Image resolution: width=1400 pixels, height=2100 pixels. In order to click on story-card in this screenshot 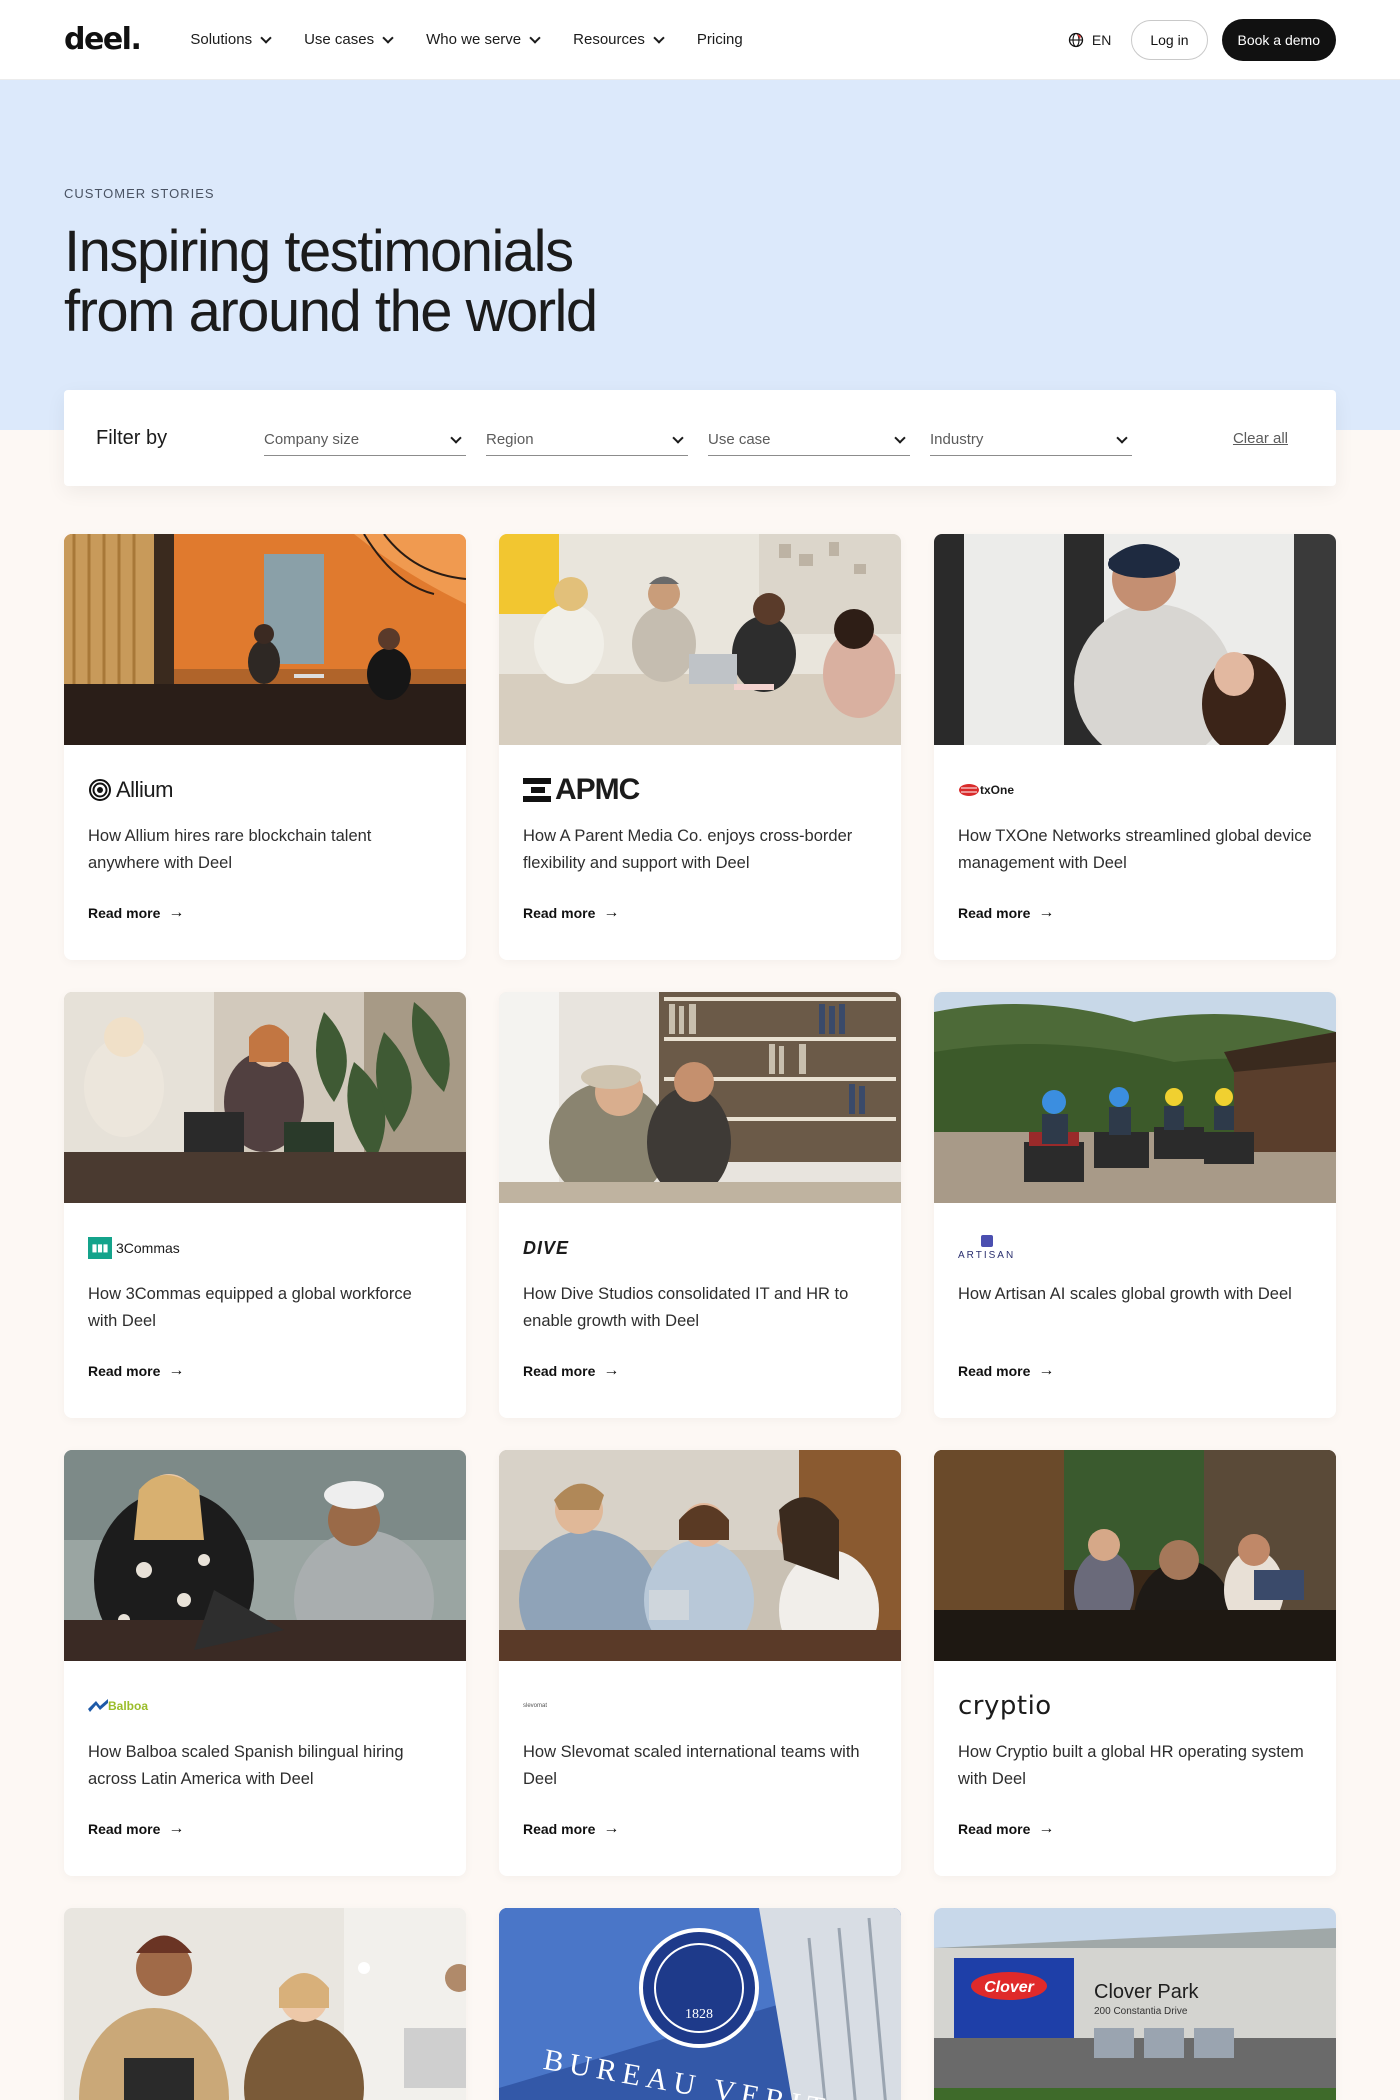, I will do `click(265, 2004)`.